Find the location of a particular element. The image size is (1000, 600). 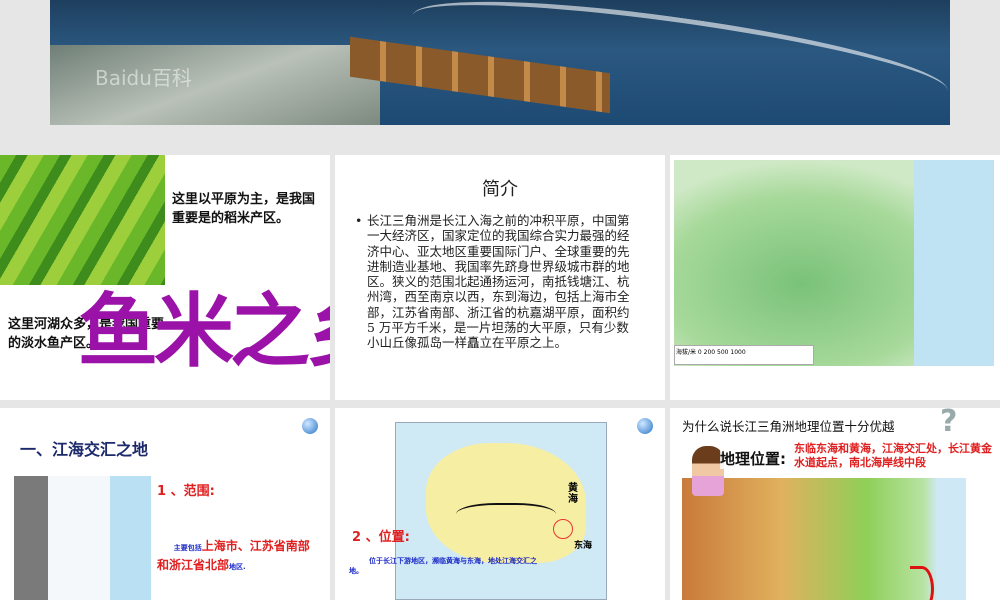

delta-outline-map is located at coordinates (82, 538).